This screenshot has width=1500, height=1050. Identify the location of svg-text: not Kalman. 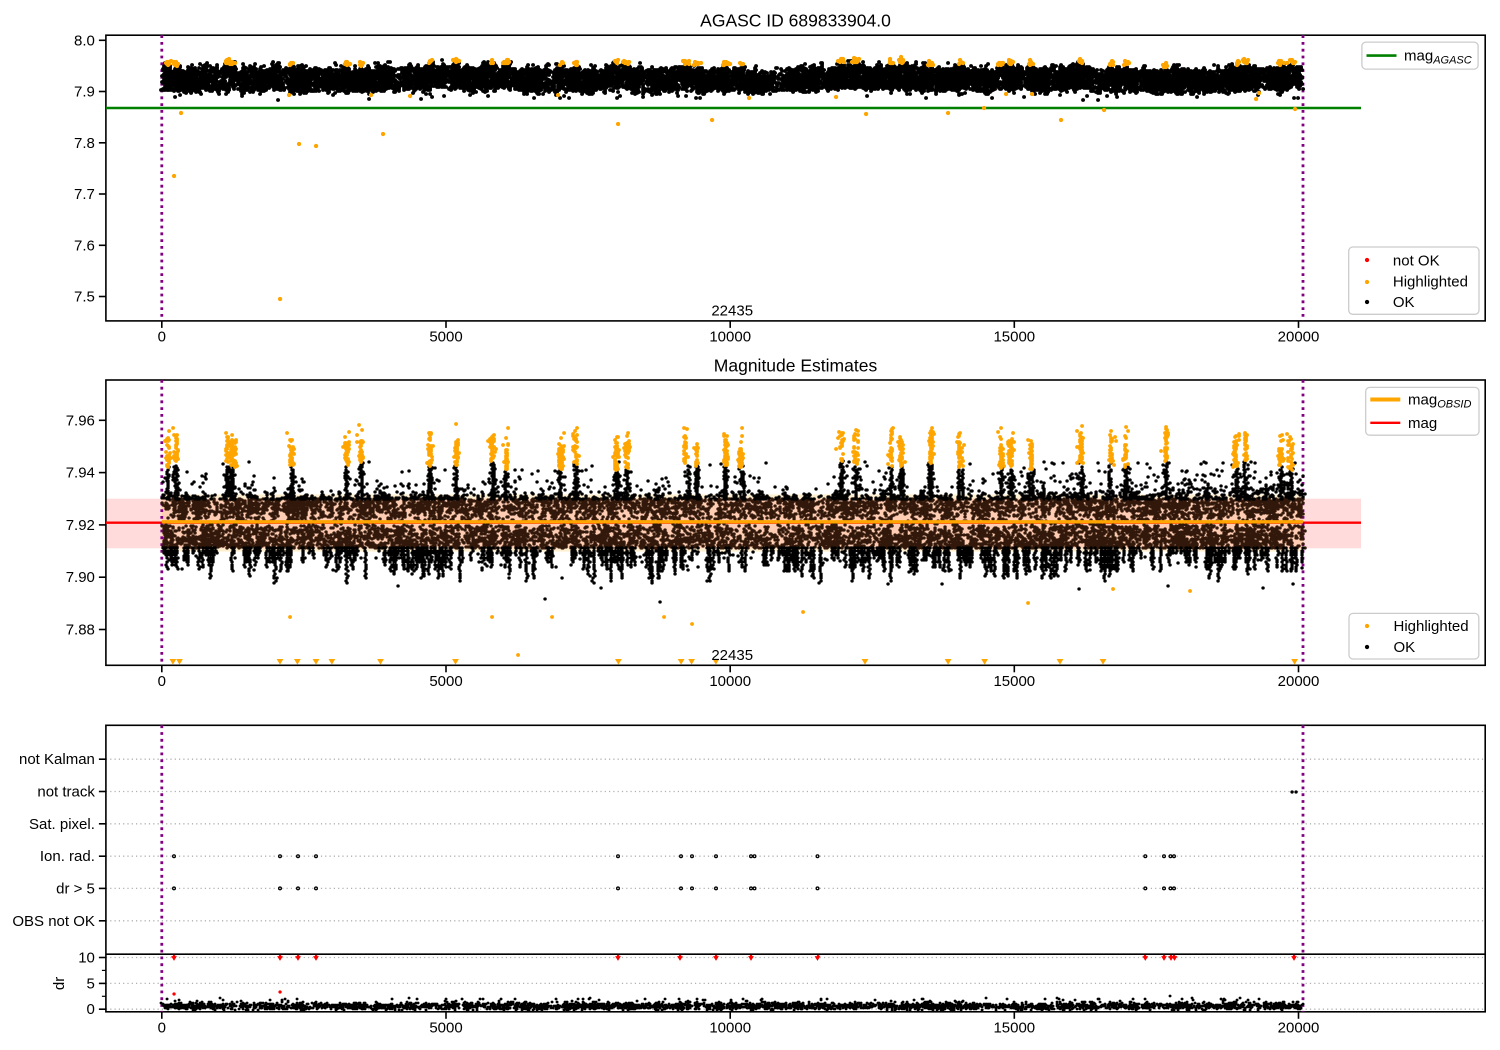
(57, 759).